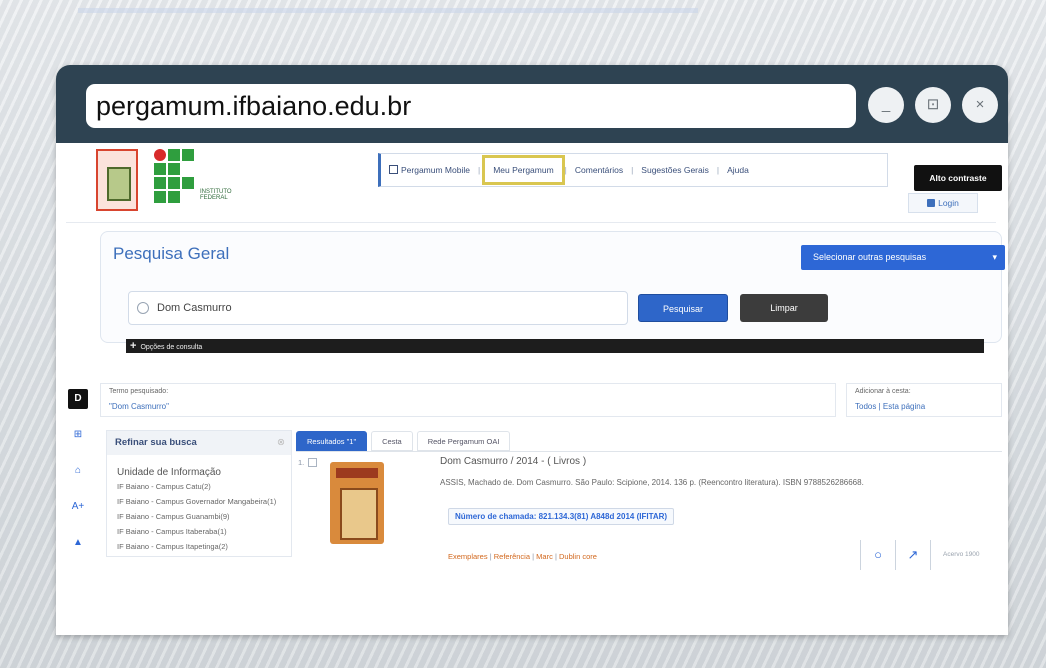 The image size is (1046, 668). What do you see at coordinates (904, 406) in the screenshot?
I see `basket-this-page-link: Esta página` at bounding box center [904, 406].